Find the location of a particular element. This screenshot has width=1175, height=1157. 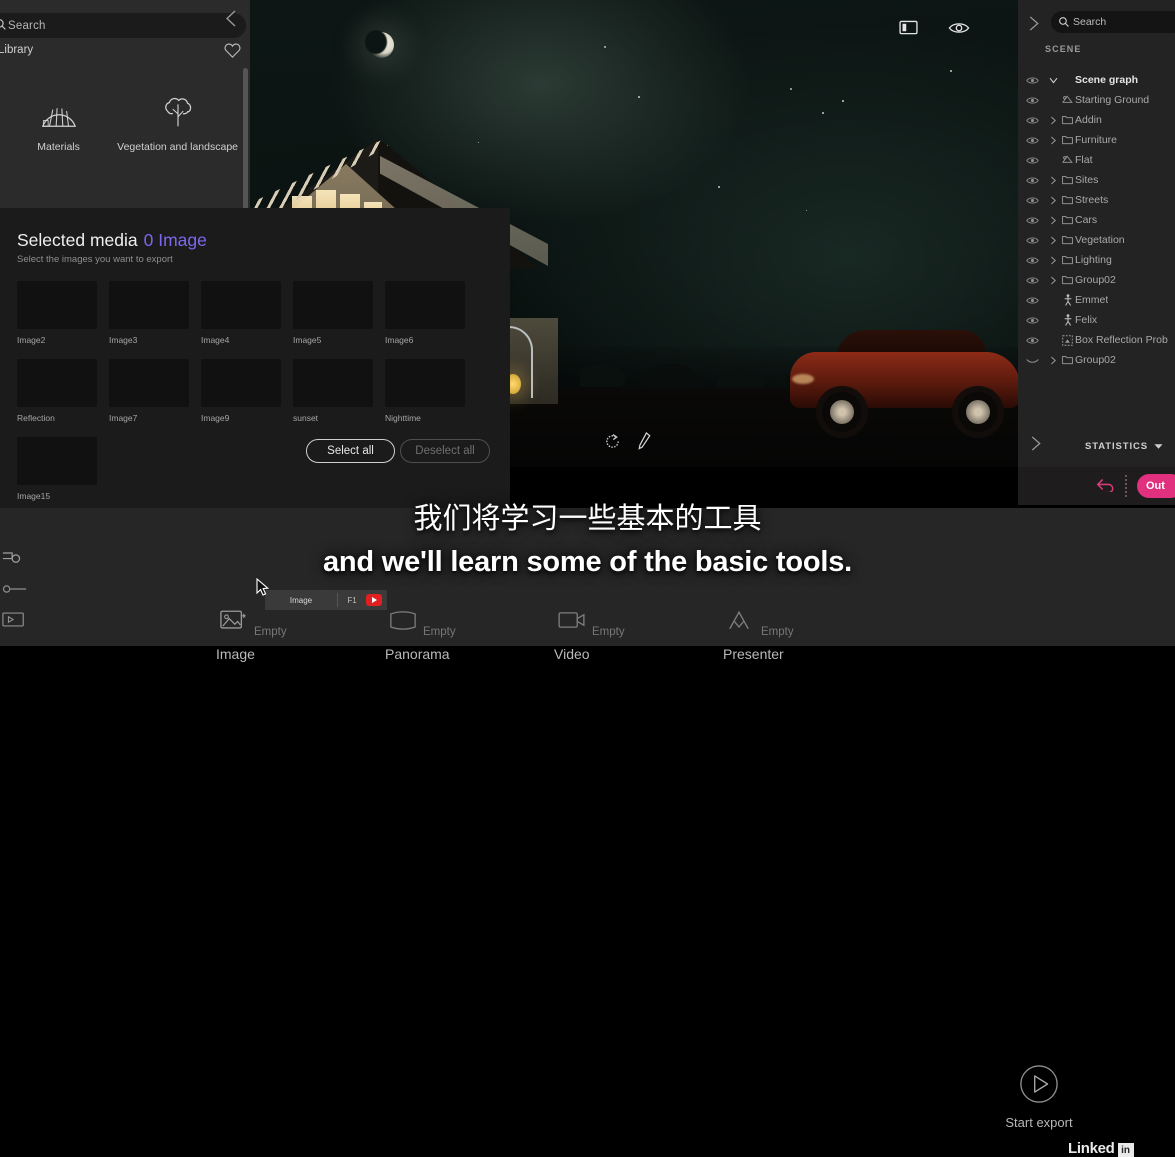

scene-tree-row: Furniture is located at coordinates (1096, 140).